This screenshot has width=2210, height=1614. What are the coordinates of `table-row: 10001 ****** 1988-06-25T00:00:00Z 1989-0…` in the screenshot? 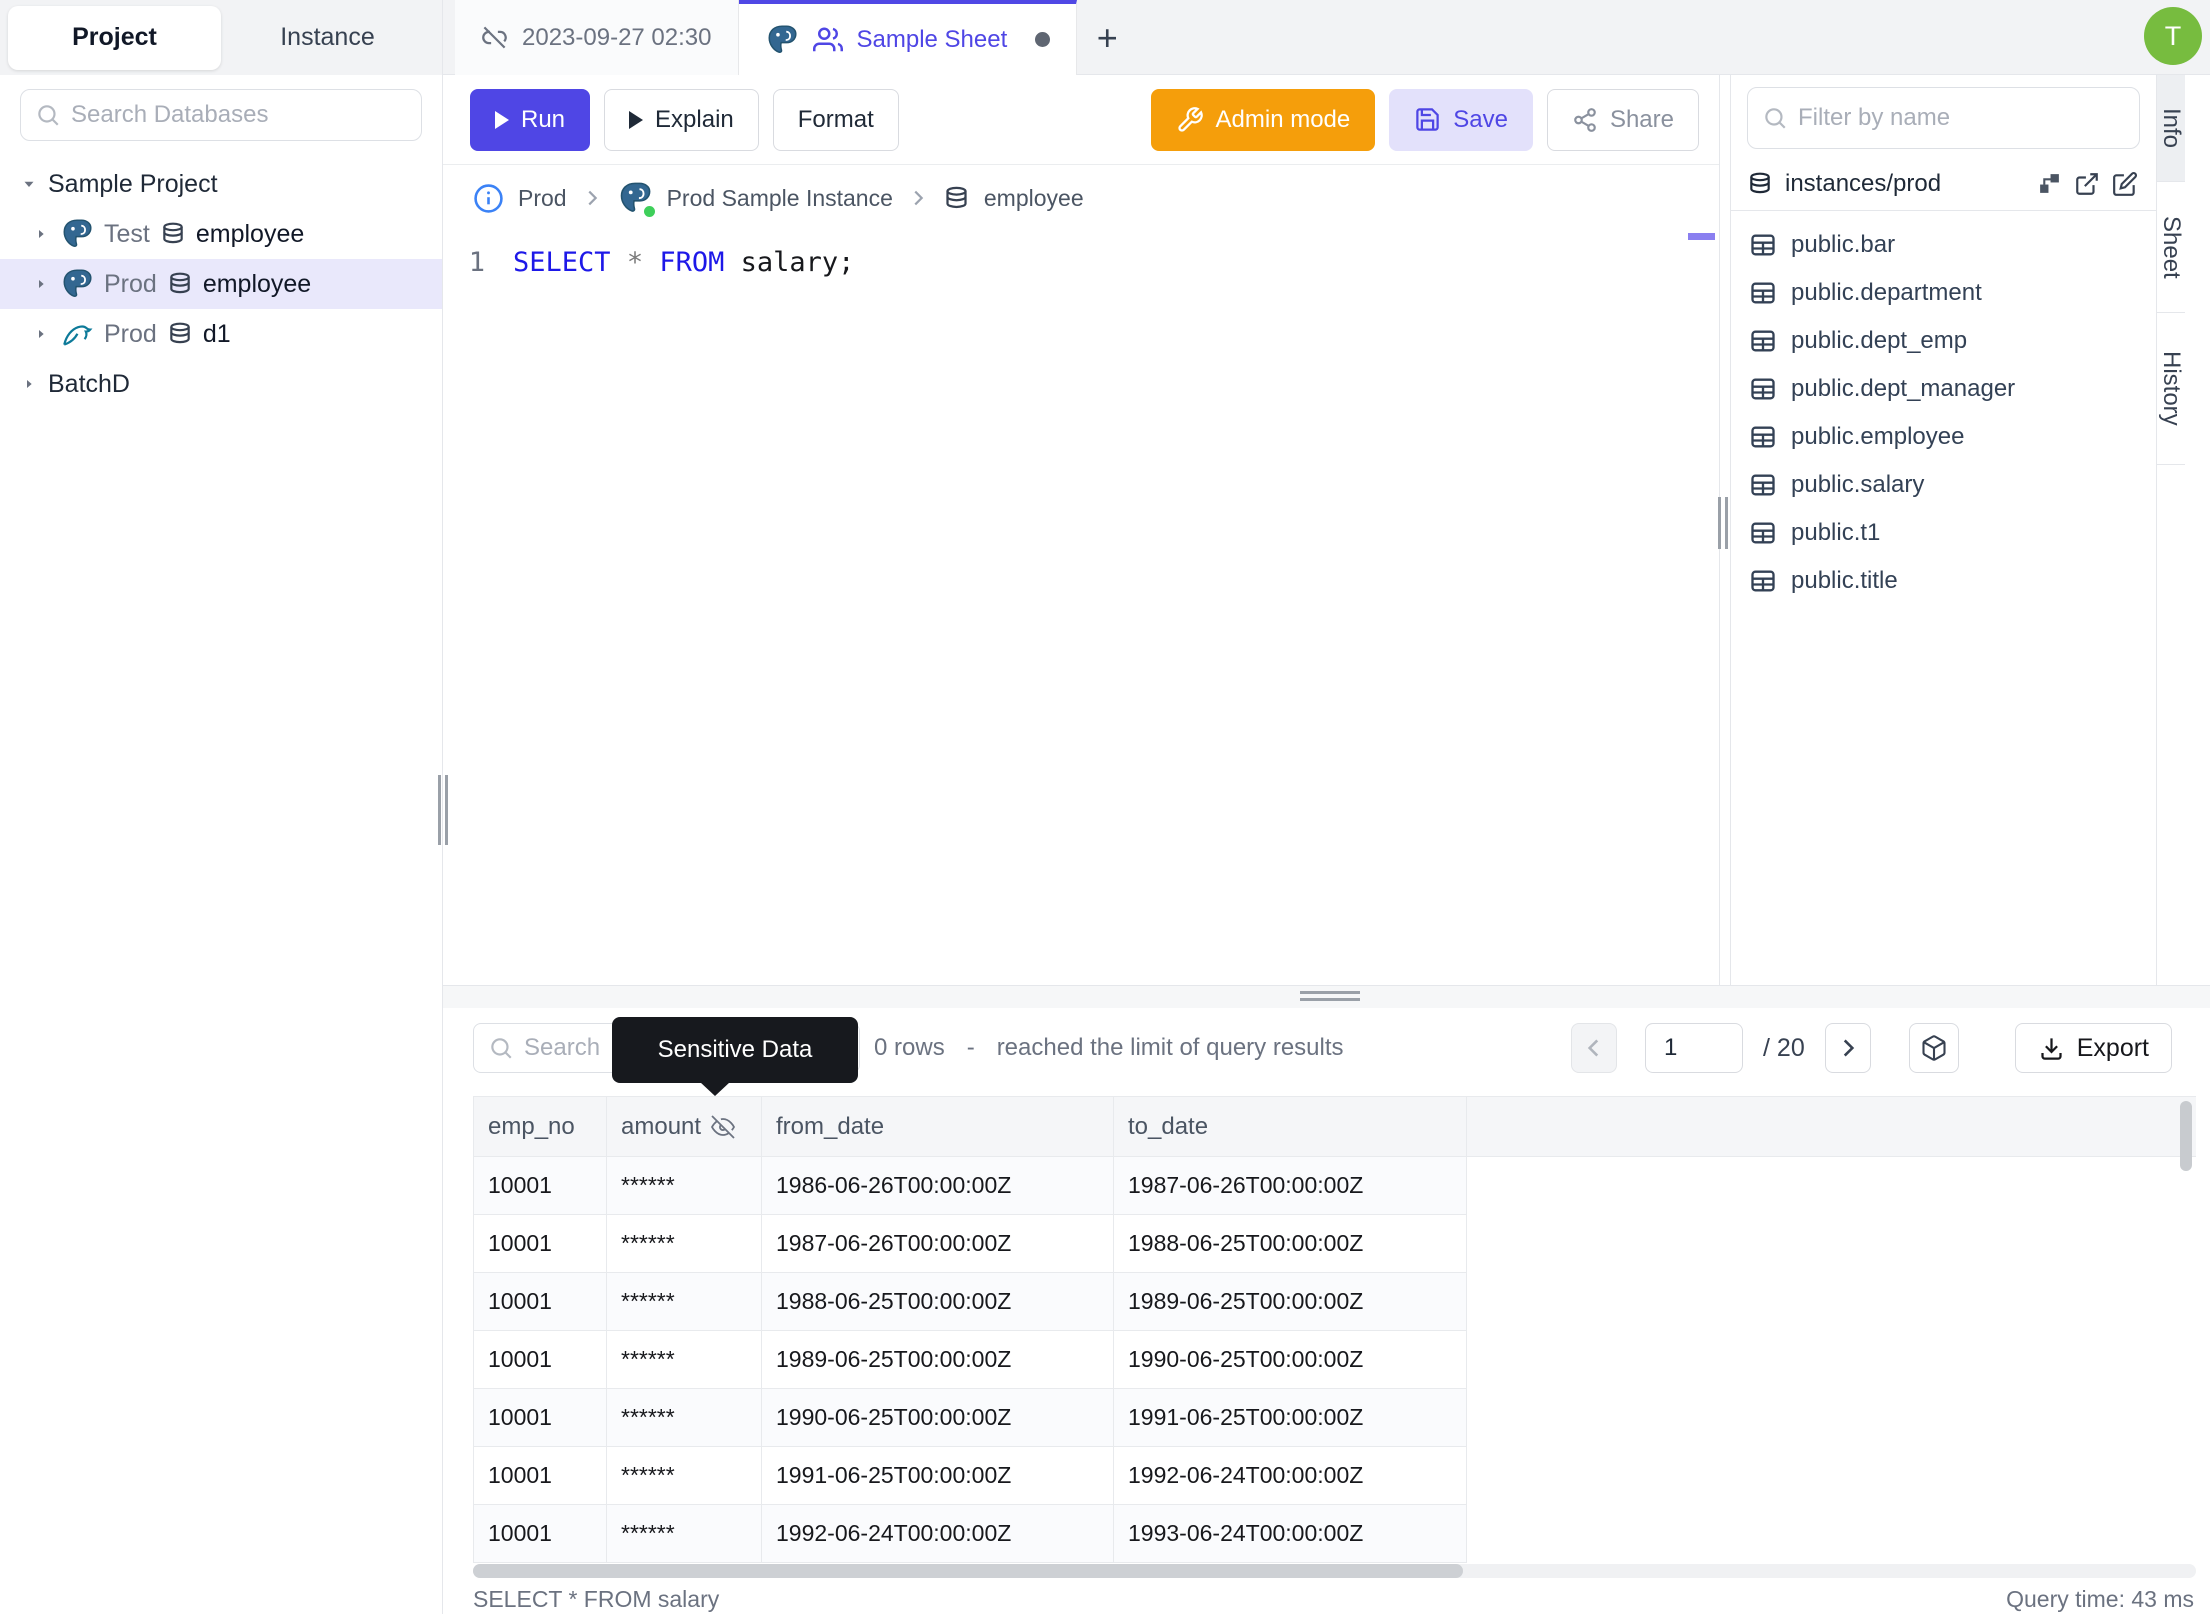 It's located at (970, 1302).